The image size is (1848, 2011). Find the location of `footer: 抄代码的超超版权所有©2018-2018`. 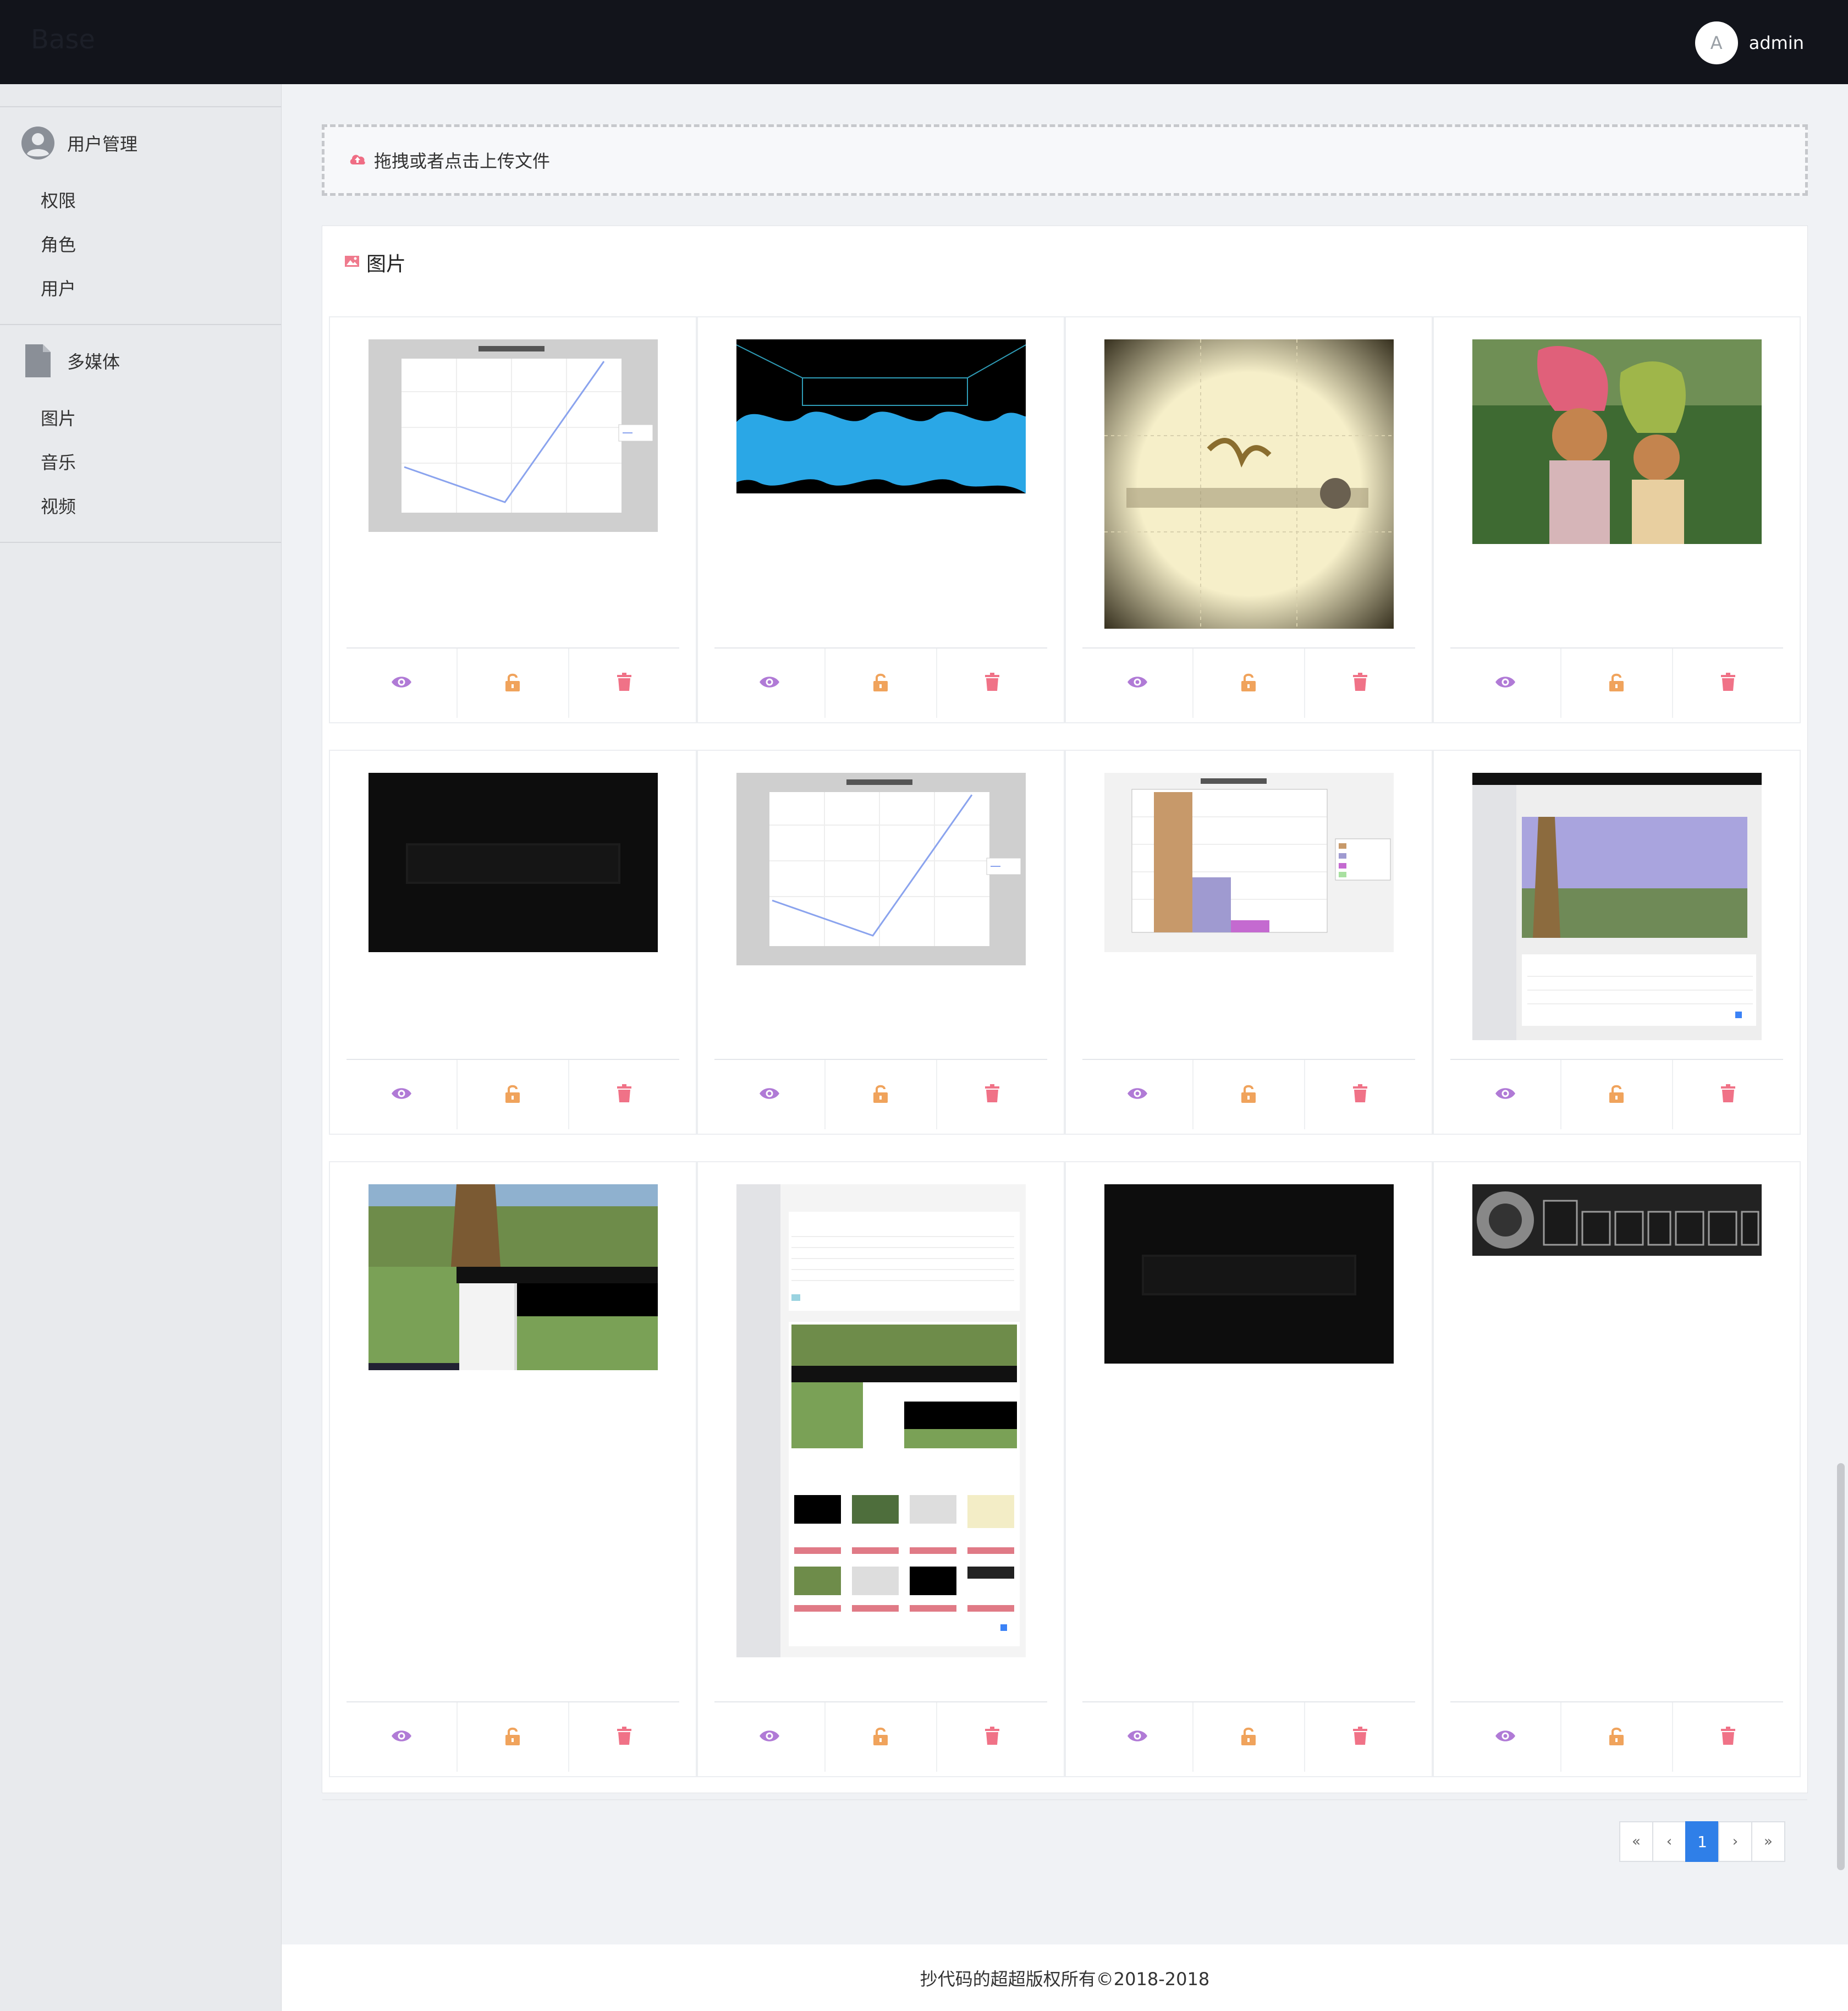

footer: 抄代码的超超版权所有©2018-2018 is located at coordinates (1065, 1977).